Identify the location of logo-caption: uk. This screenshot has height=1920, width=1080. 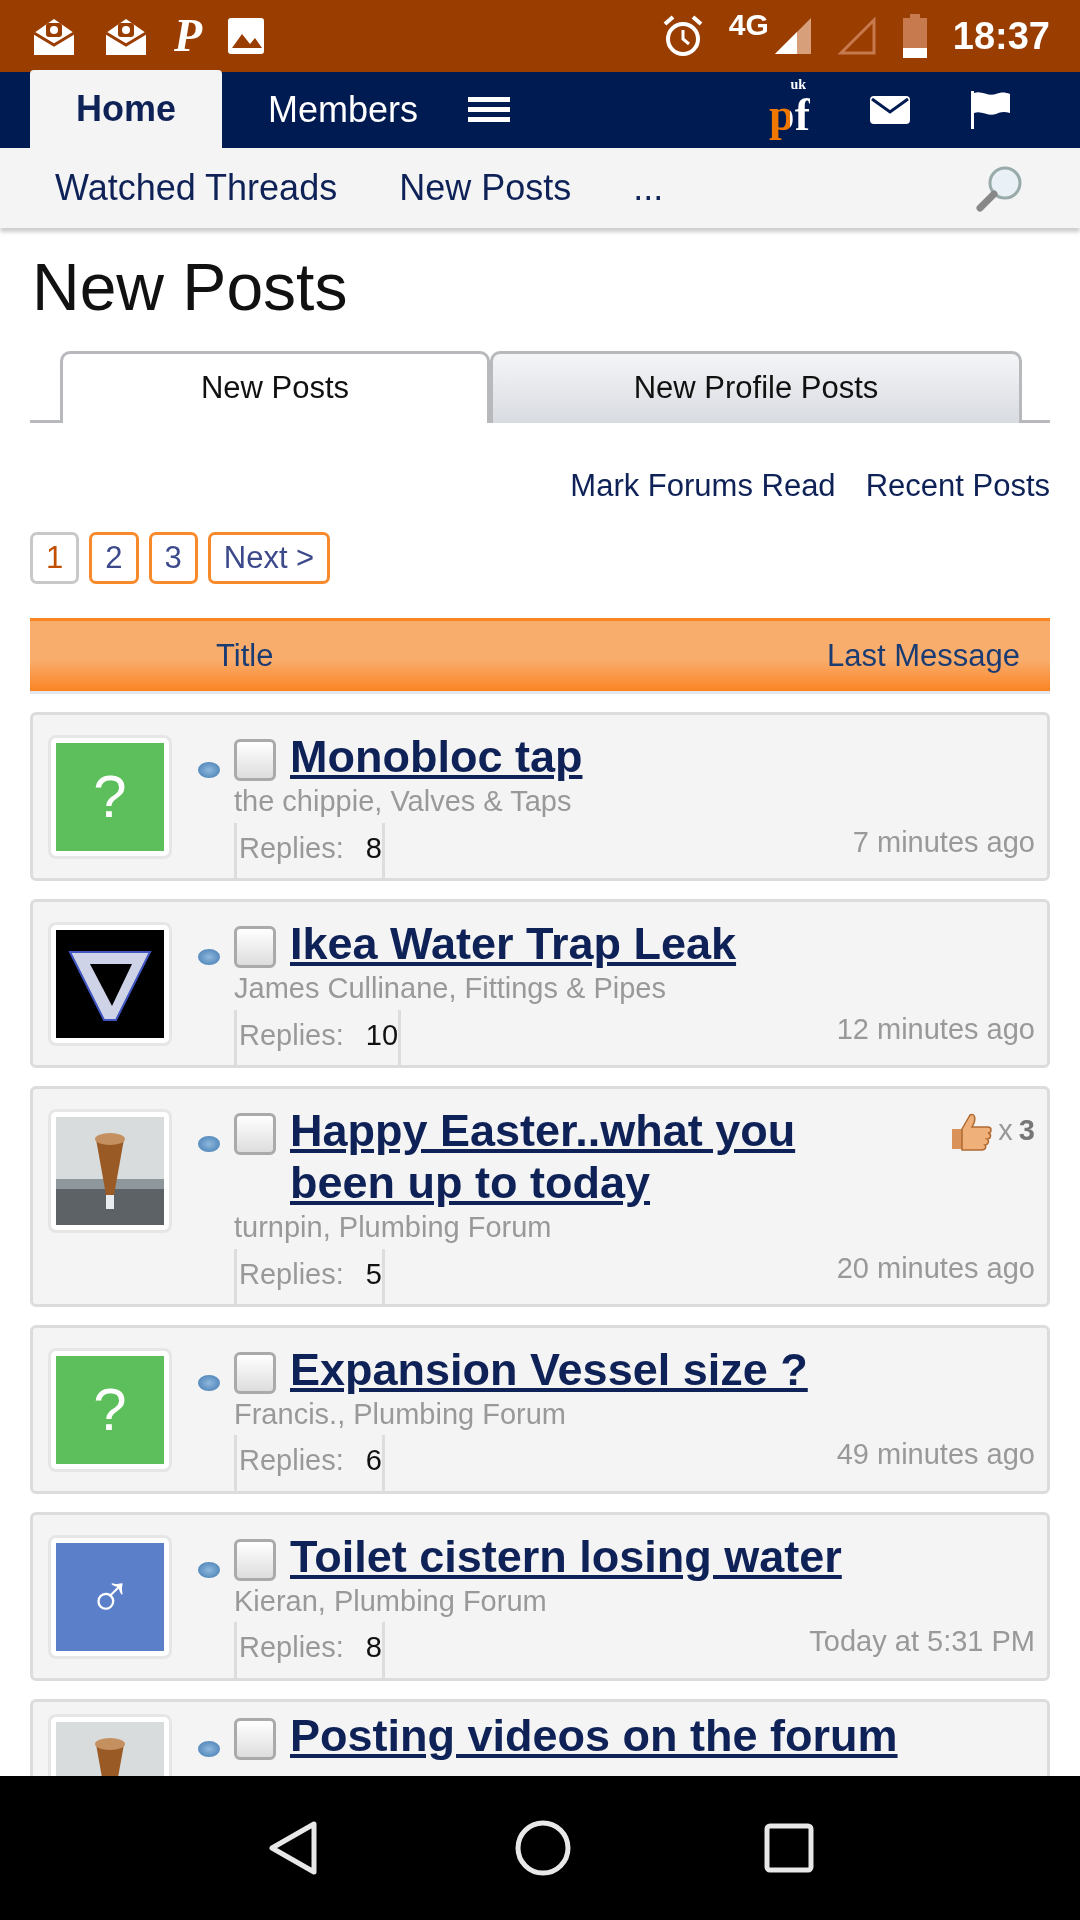
(798, 85).